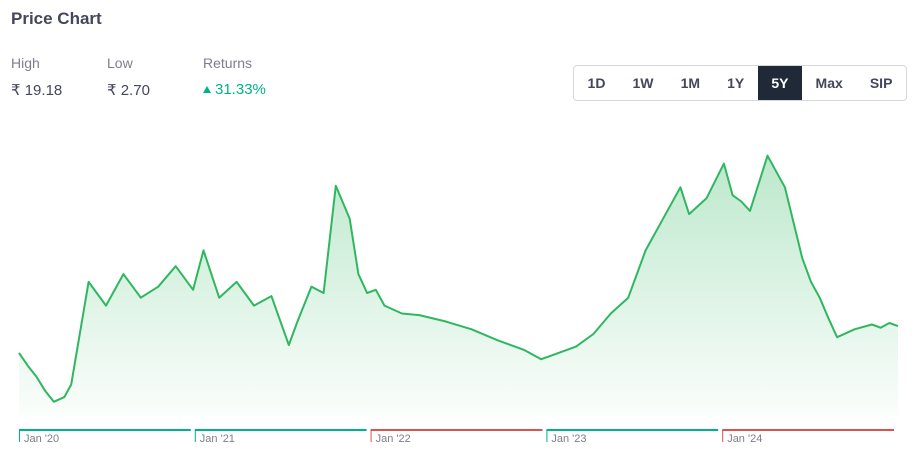 This screenshot has height=456, width=915. What do you see at coordinates (779, 83) in the screenshot?
I see `range-5y-button: 5Y` at bounding box center [779, 83].